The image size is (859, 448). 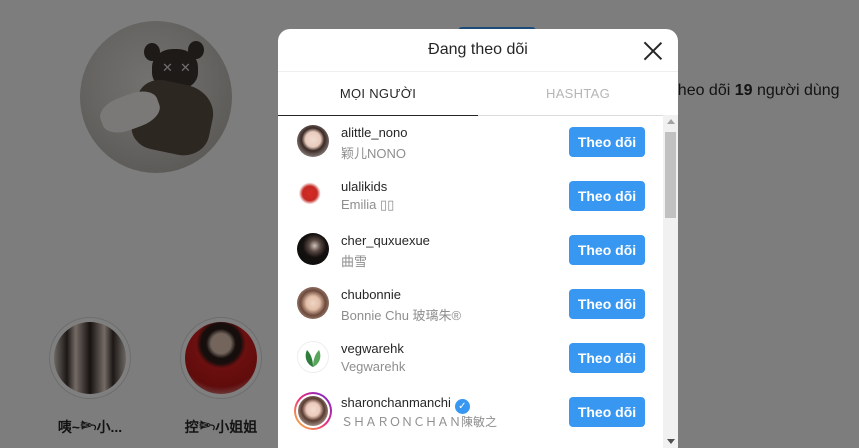 I want to click on verified-badge-icon: ✓, so click(x=462, y=406).